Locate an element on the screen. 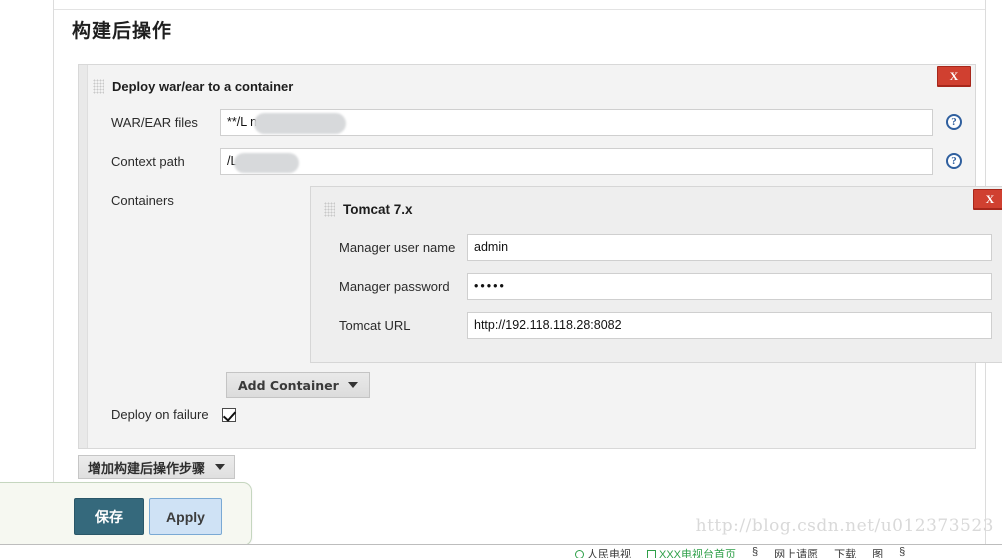  context-path-input: /L nsole is located at coordinates (576, 161).